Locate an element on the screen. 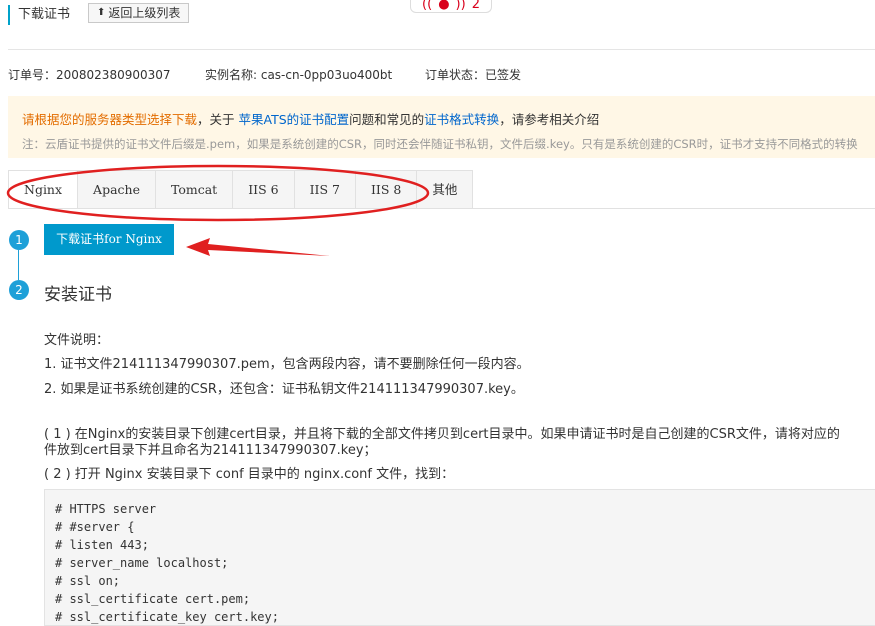 The height and width of the screenshot is (626, 875). annotation-arrow is located at coordinates (258, 247).